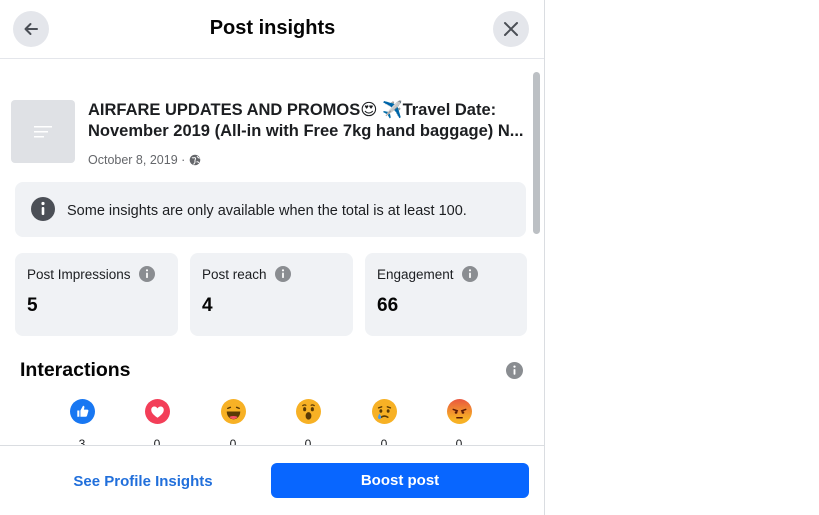  What do you see at coordinates (82, 425) in the screenshot?
I see `reaction-like: 3` at bounding box center [82, 425].